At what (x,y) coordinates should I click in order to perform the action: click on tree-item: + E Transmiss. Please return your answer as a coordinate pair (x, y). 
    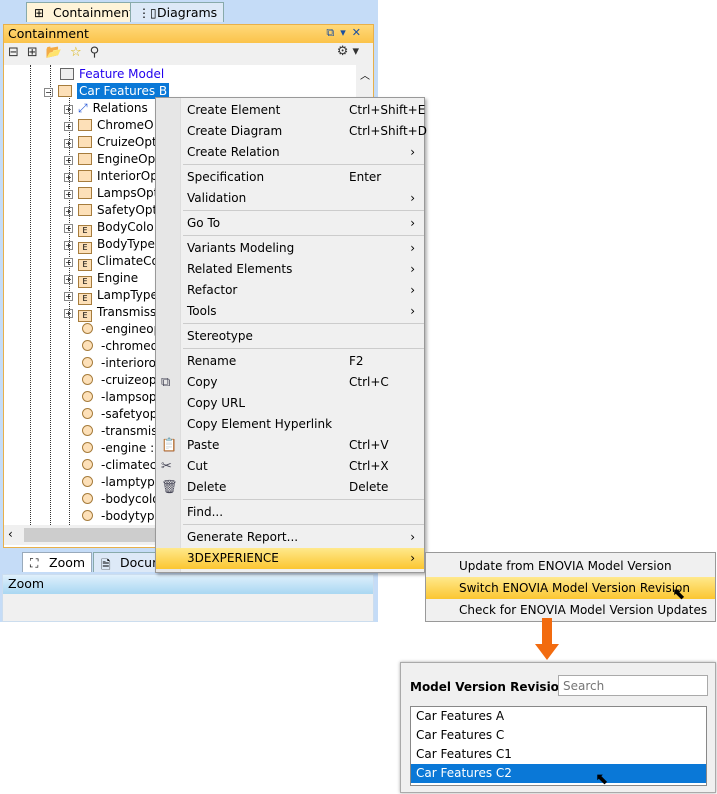
    Looking at the image, I should click on (110, 313).